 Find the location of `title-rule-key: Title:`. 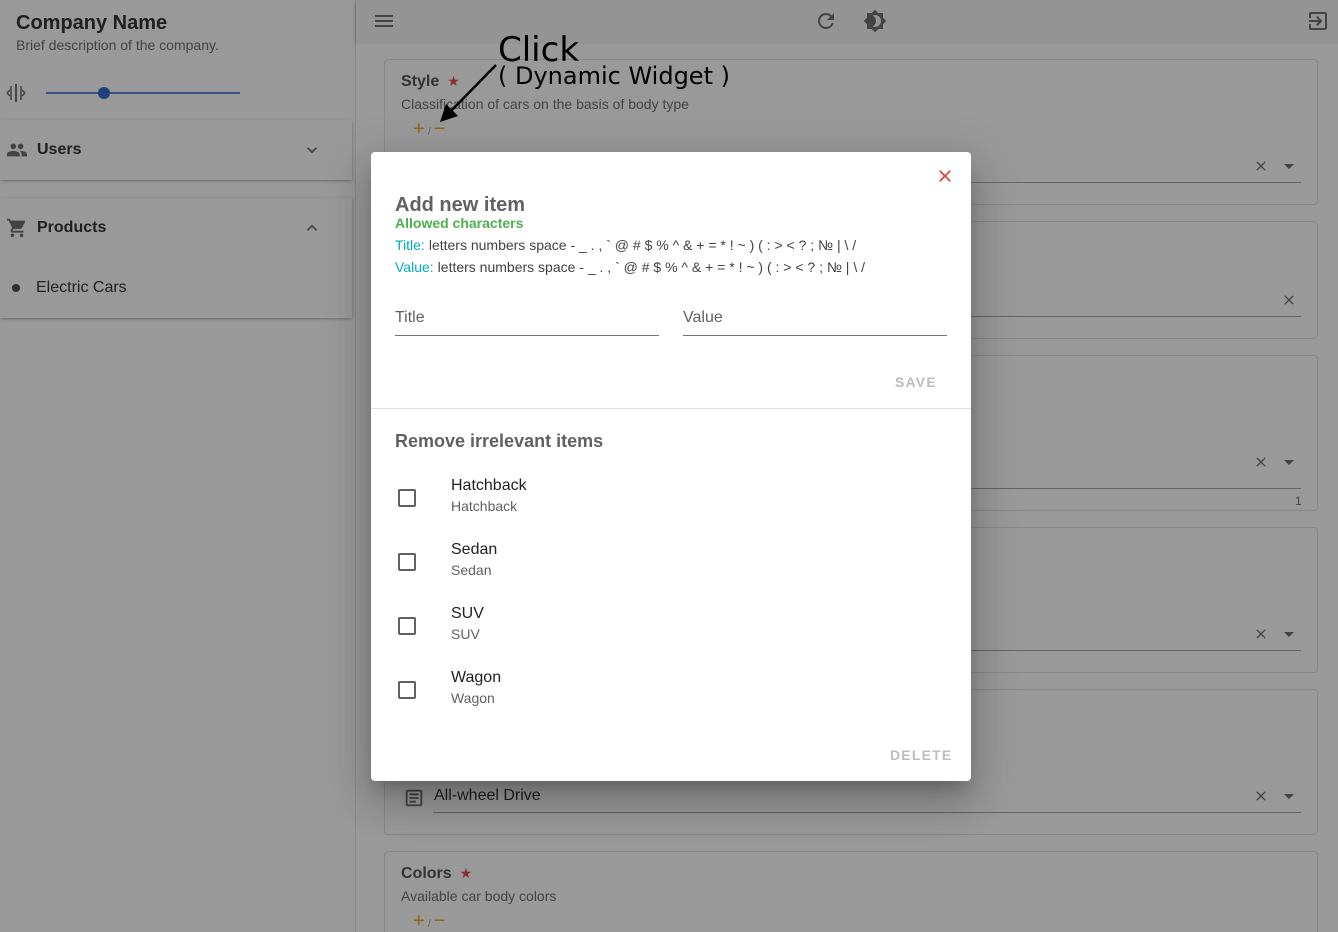

title-rule-key: Title: is located at coordinates (410, 245).